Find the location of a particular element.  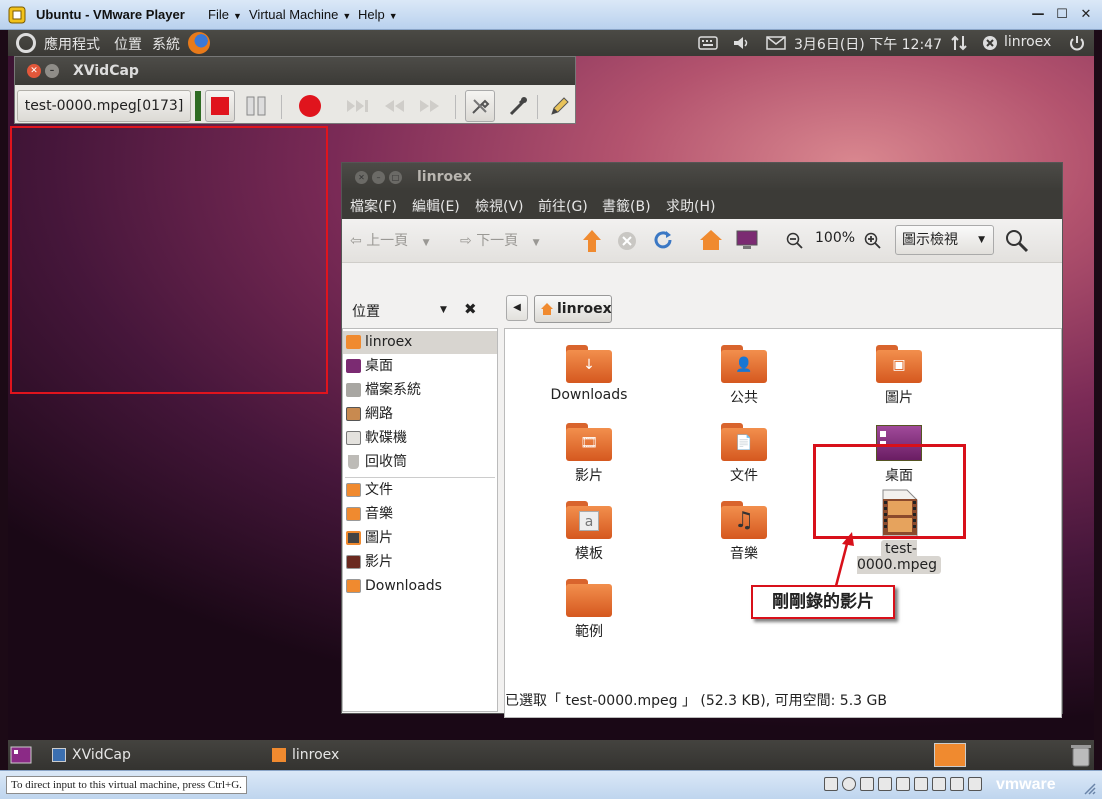

menu-edit: 編輯(E) is located at coordinates (436, 206).